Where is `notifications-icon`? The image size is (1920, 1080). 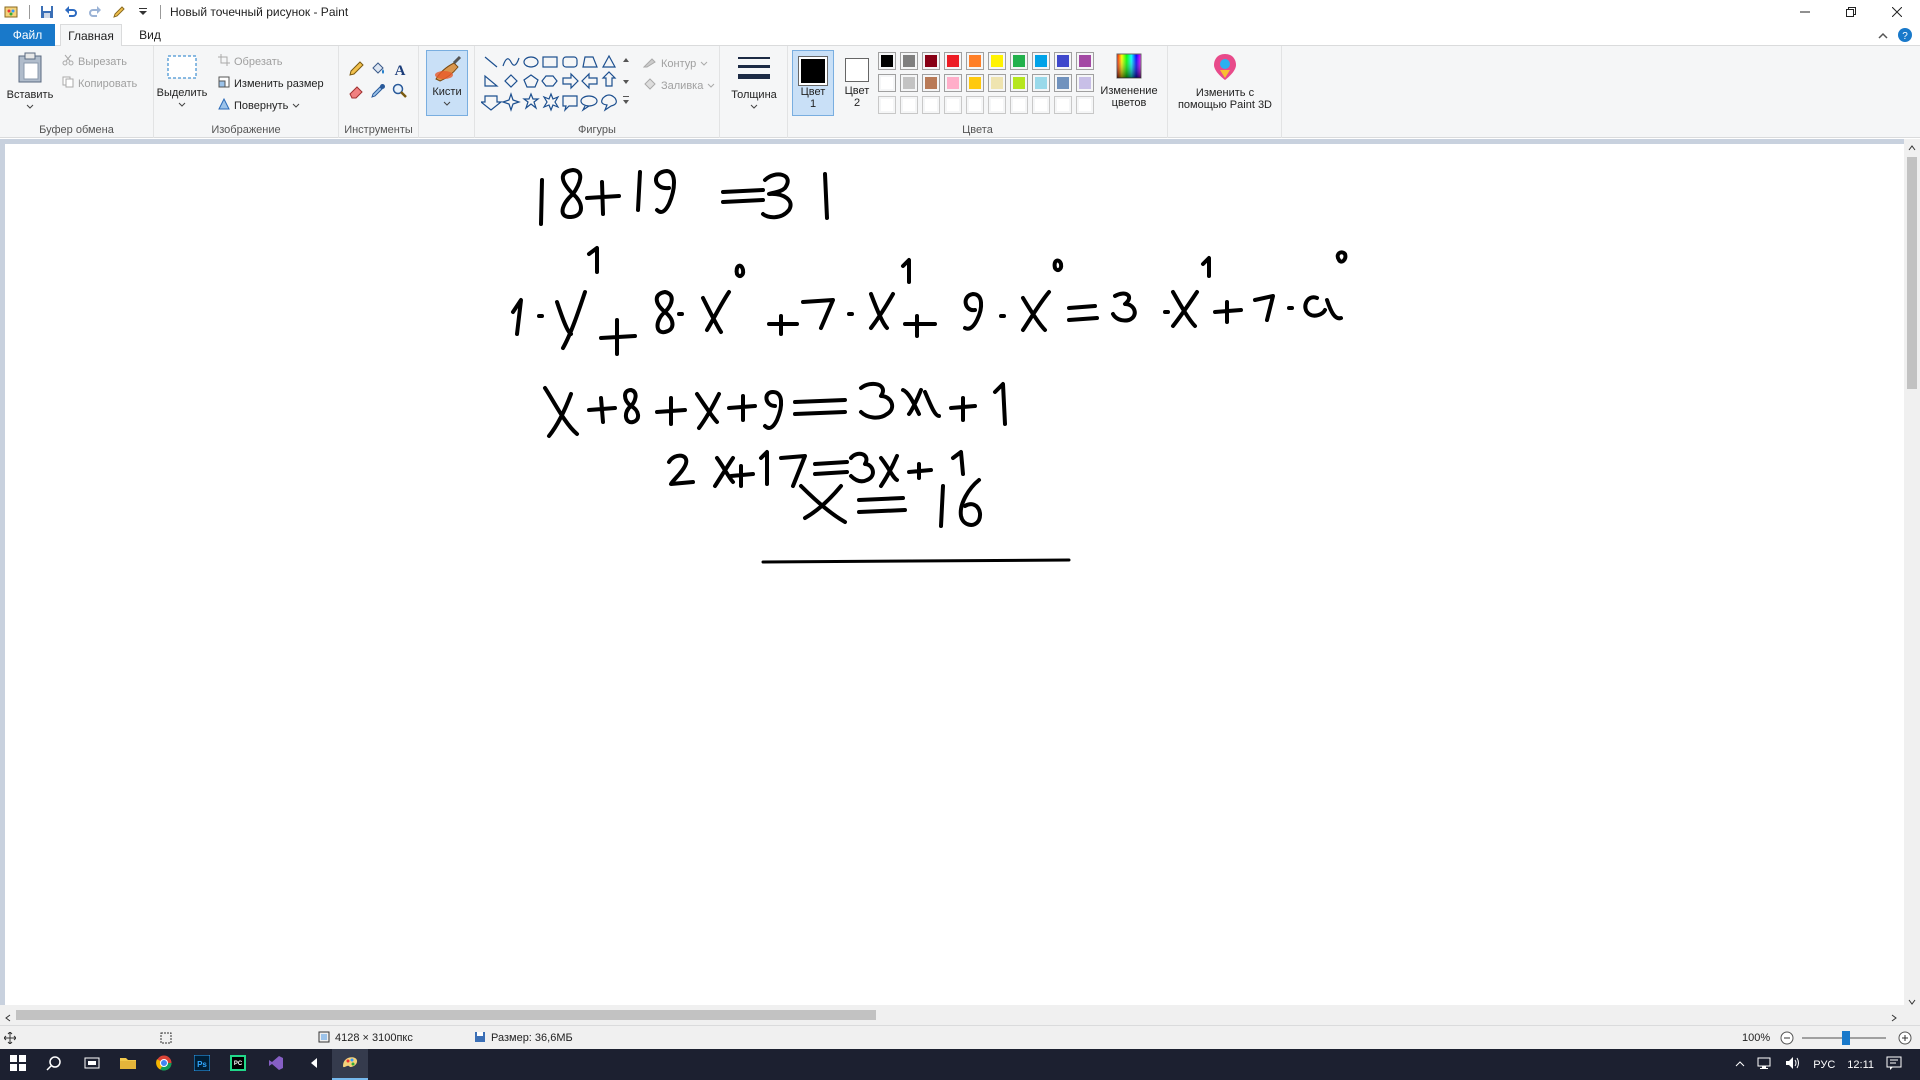
notifications-icon is located at coordinates (1894, 1064).